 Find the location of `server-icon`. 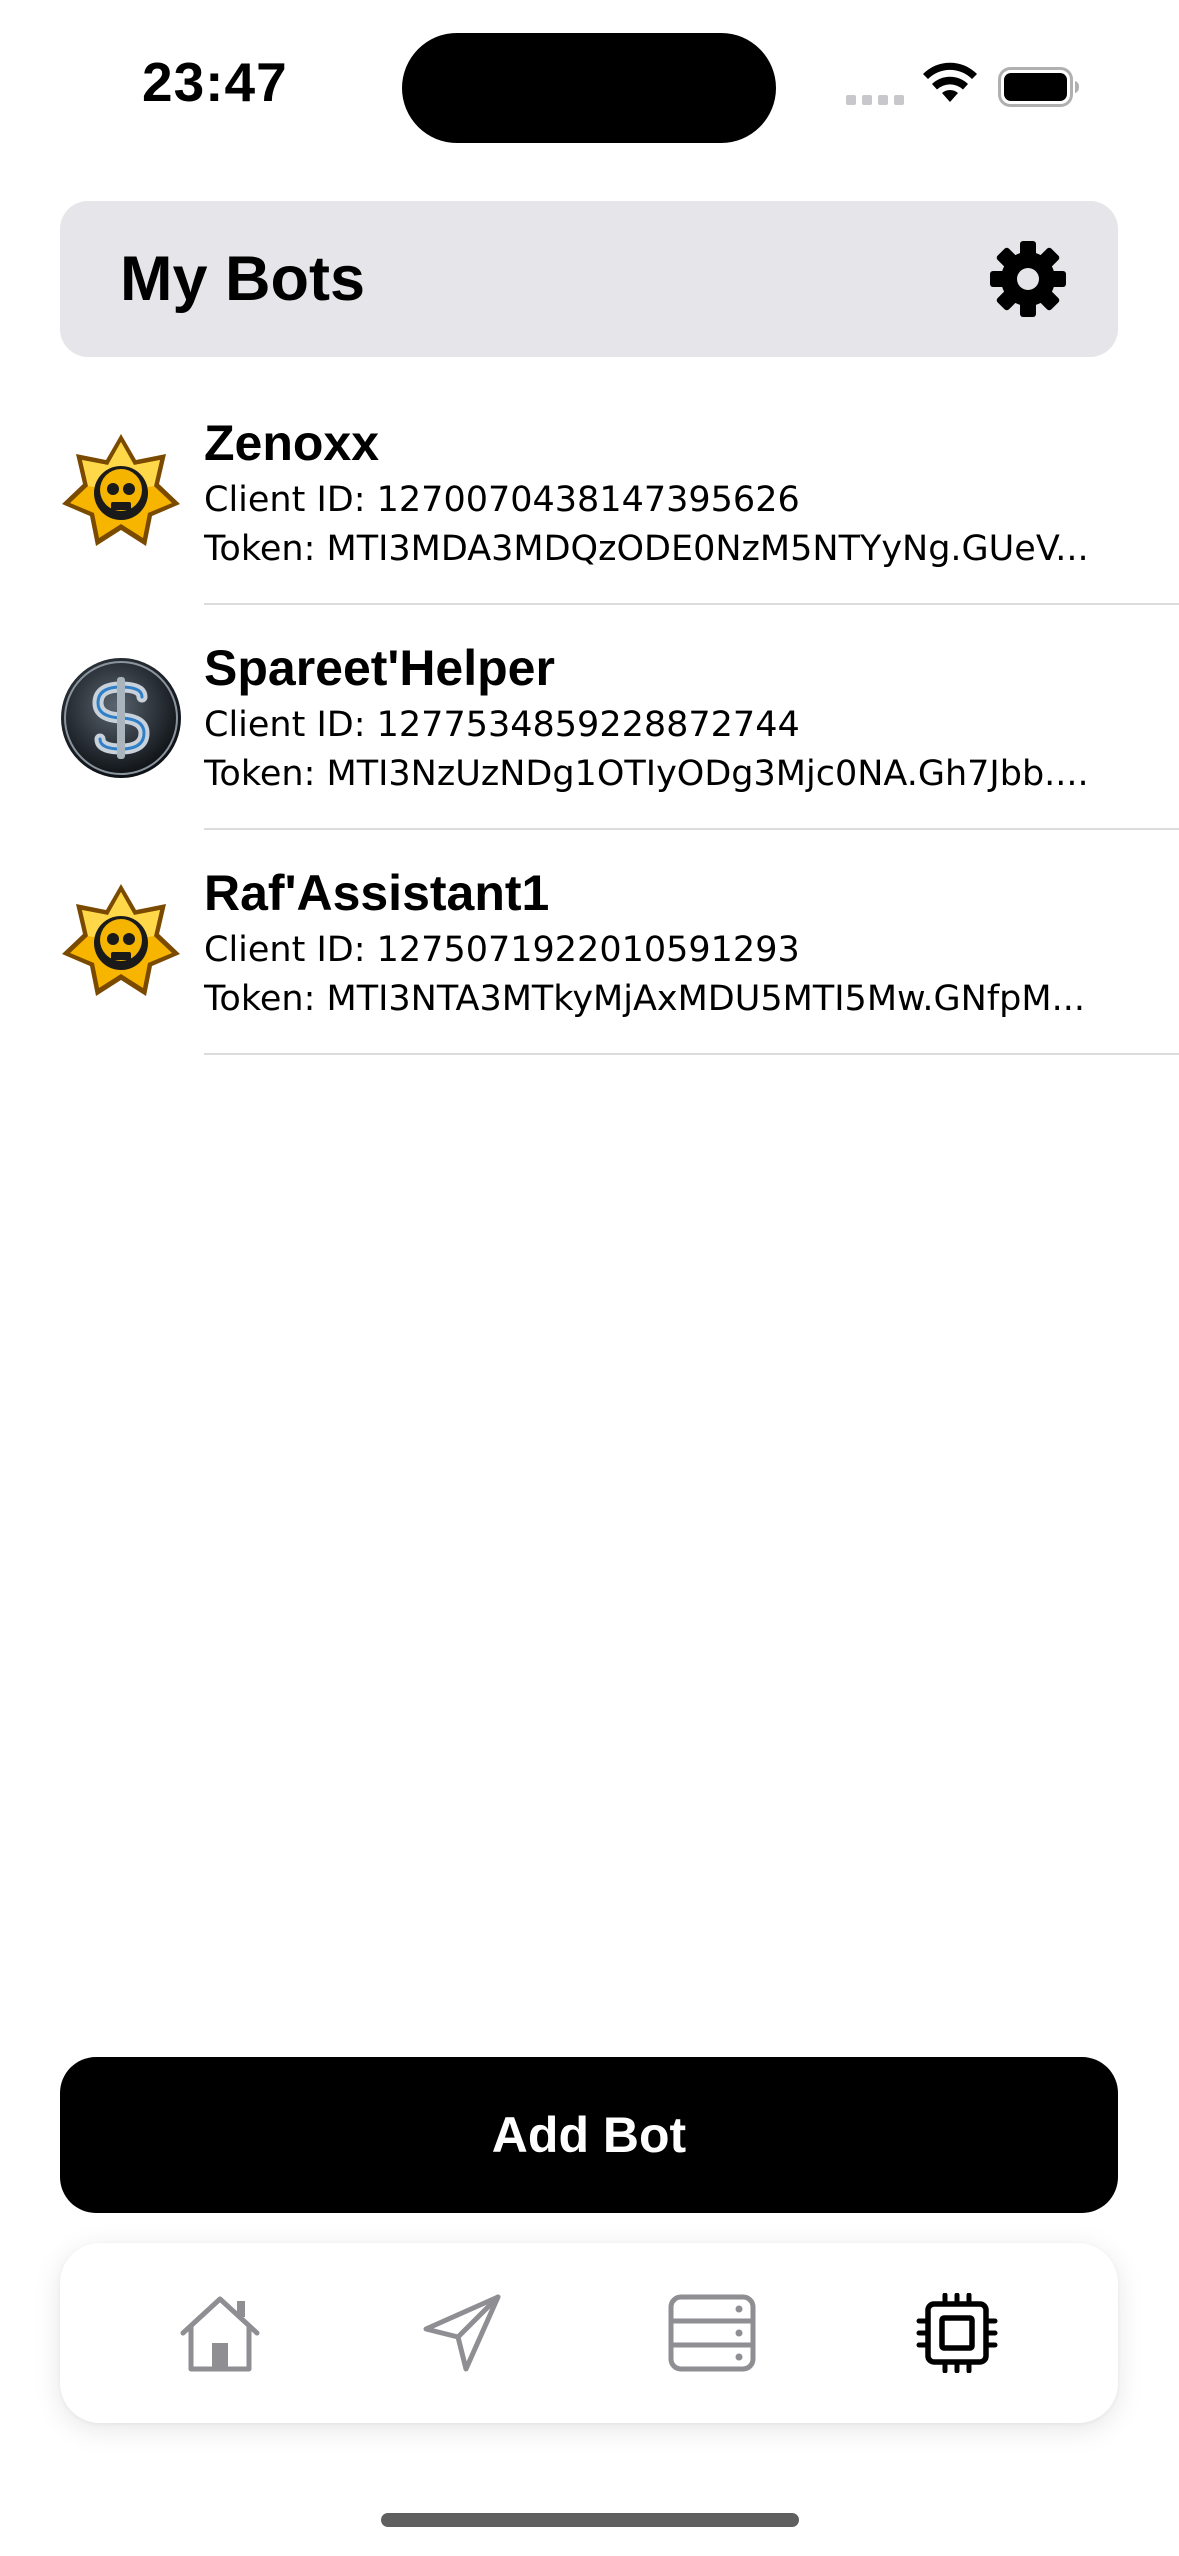

server-icon is located at coordinates (712, 2333).